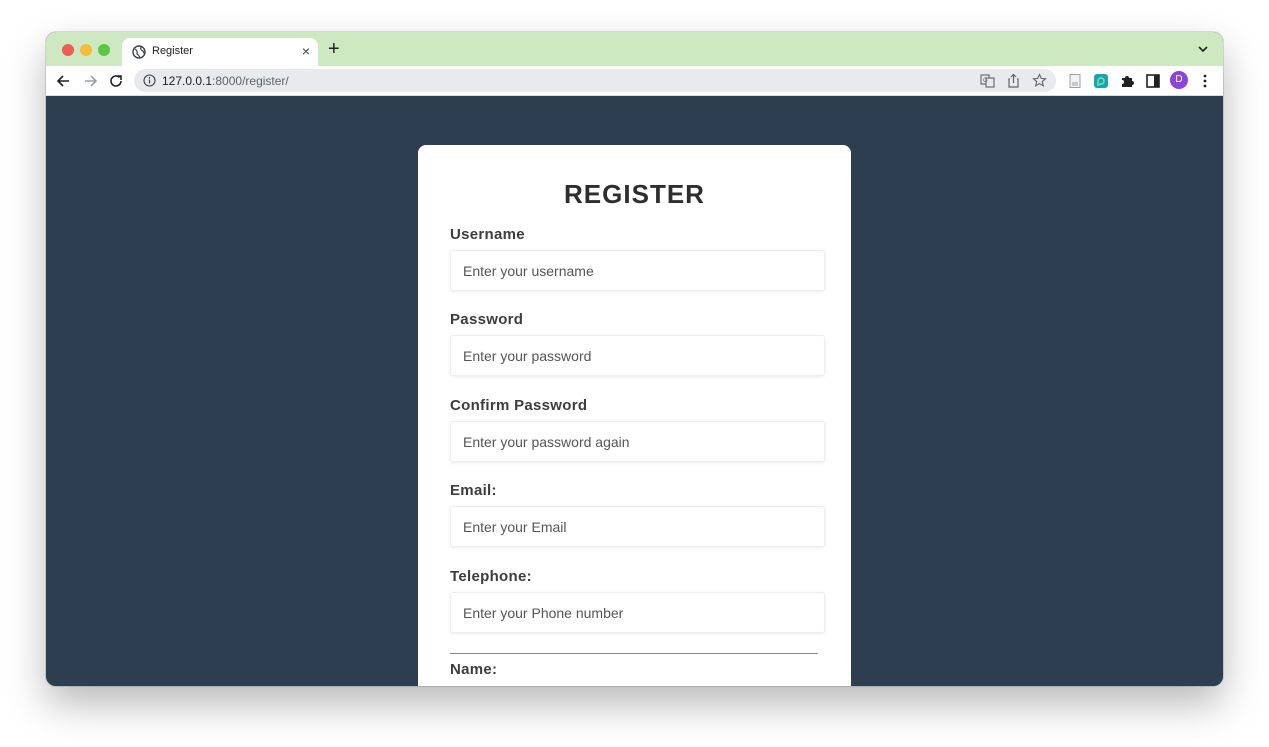 This screenshot has height=747, width=1269. I want to click on password-input, so click(637, 355).